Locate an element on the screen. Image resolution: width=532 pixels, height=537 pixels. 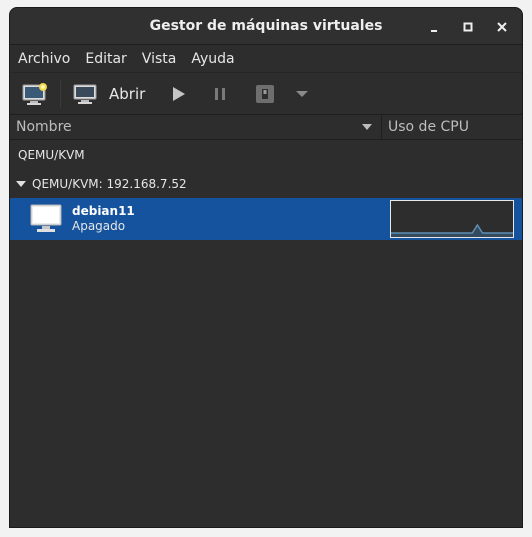
vm-row: debian11 Apagado is located at coordinates (266, 219).